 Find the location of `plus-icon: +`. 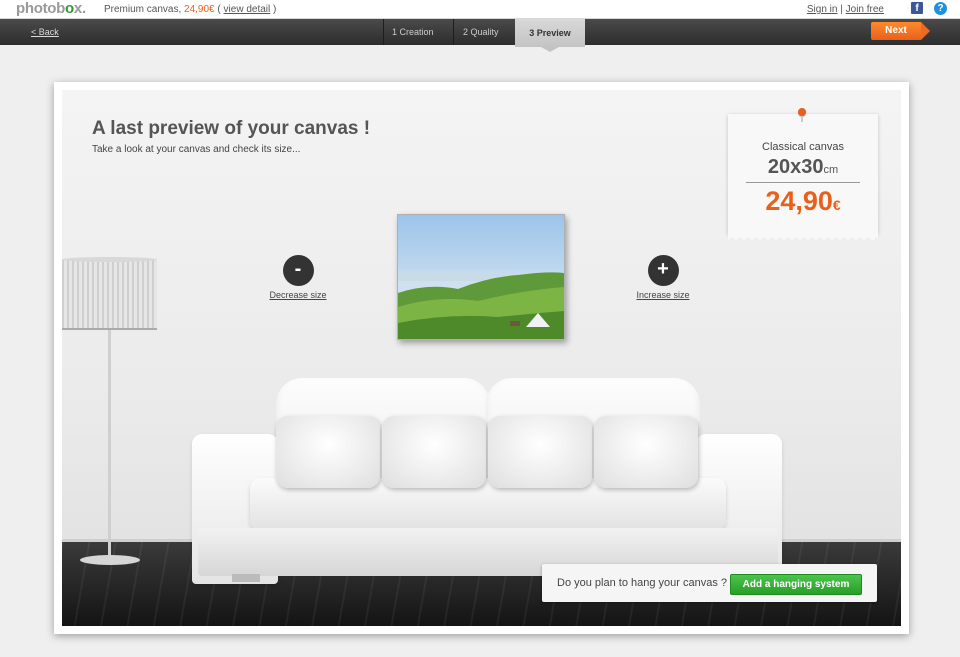

plus-icon: + is located at coordinates (663, 270).